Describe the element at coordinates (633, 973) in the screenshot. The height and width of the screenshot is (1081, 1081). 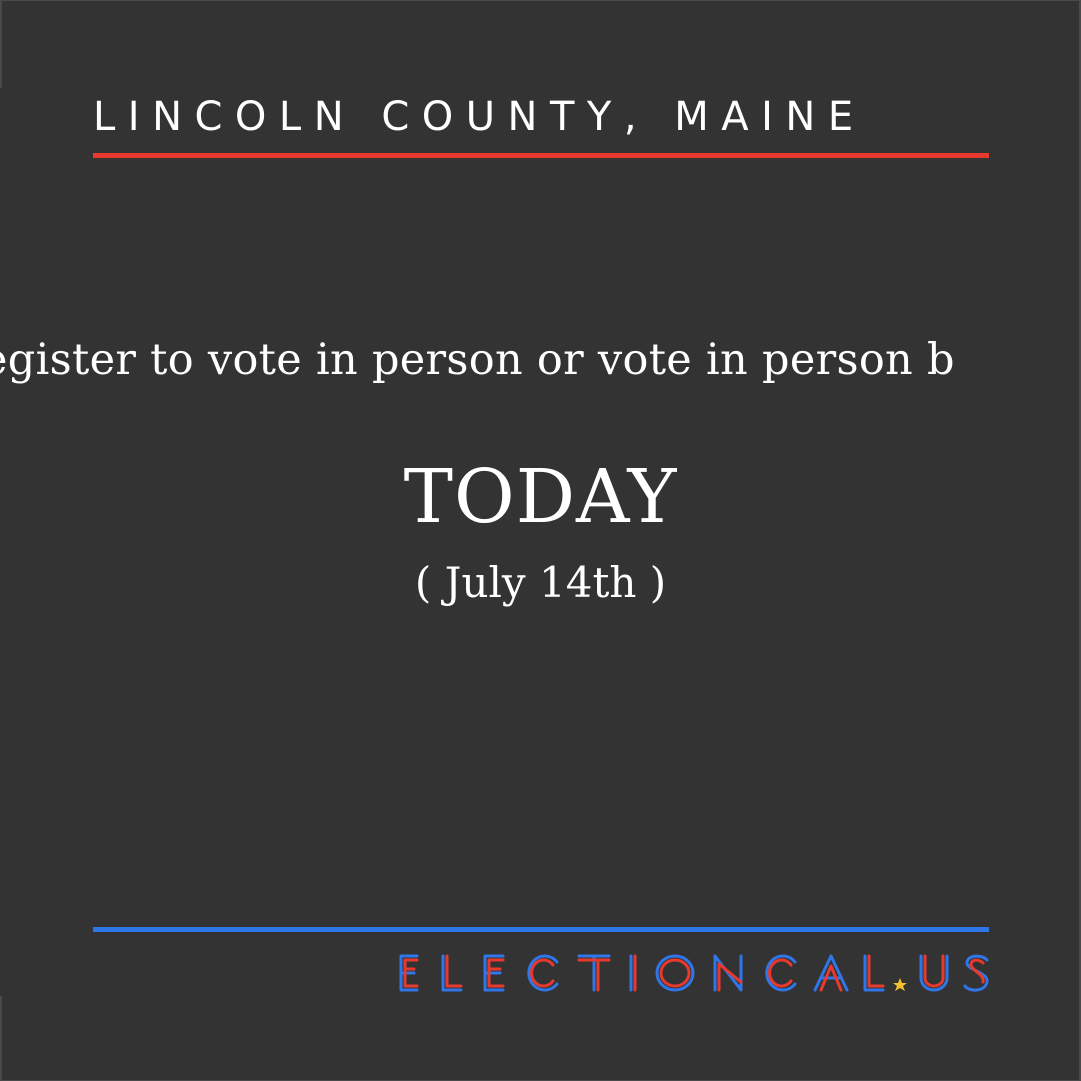
I see `logo-letter-i` at that location.